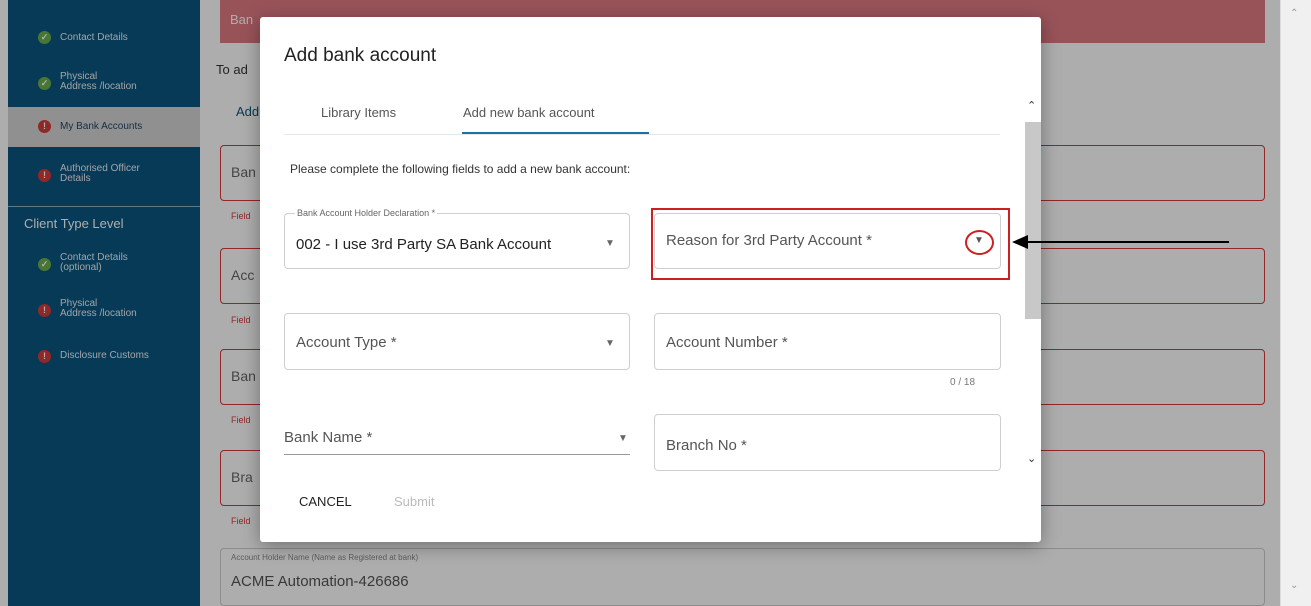 The width and height of the screenshot is (1311, 606). What do you see at coordinates (457, 436) in the screenshot?
I see `bank-name-select: Bank Name * ▼` at bounding box center [457, 436].